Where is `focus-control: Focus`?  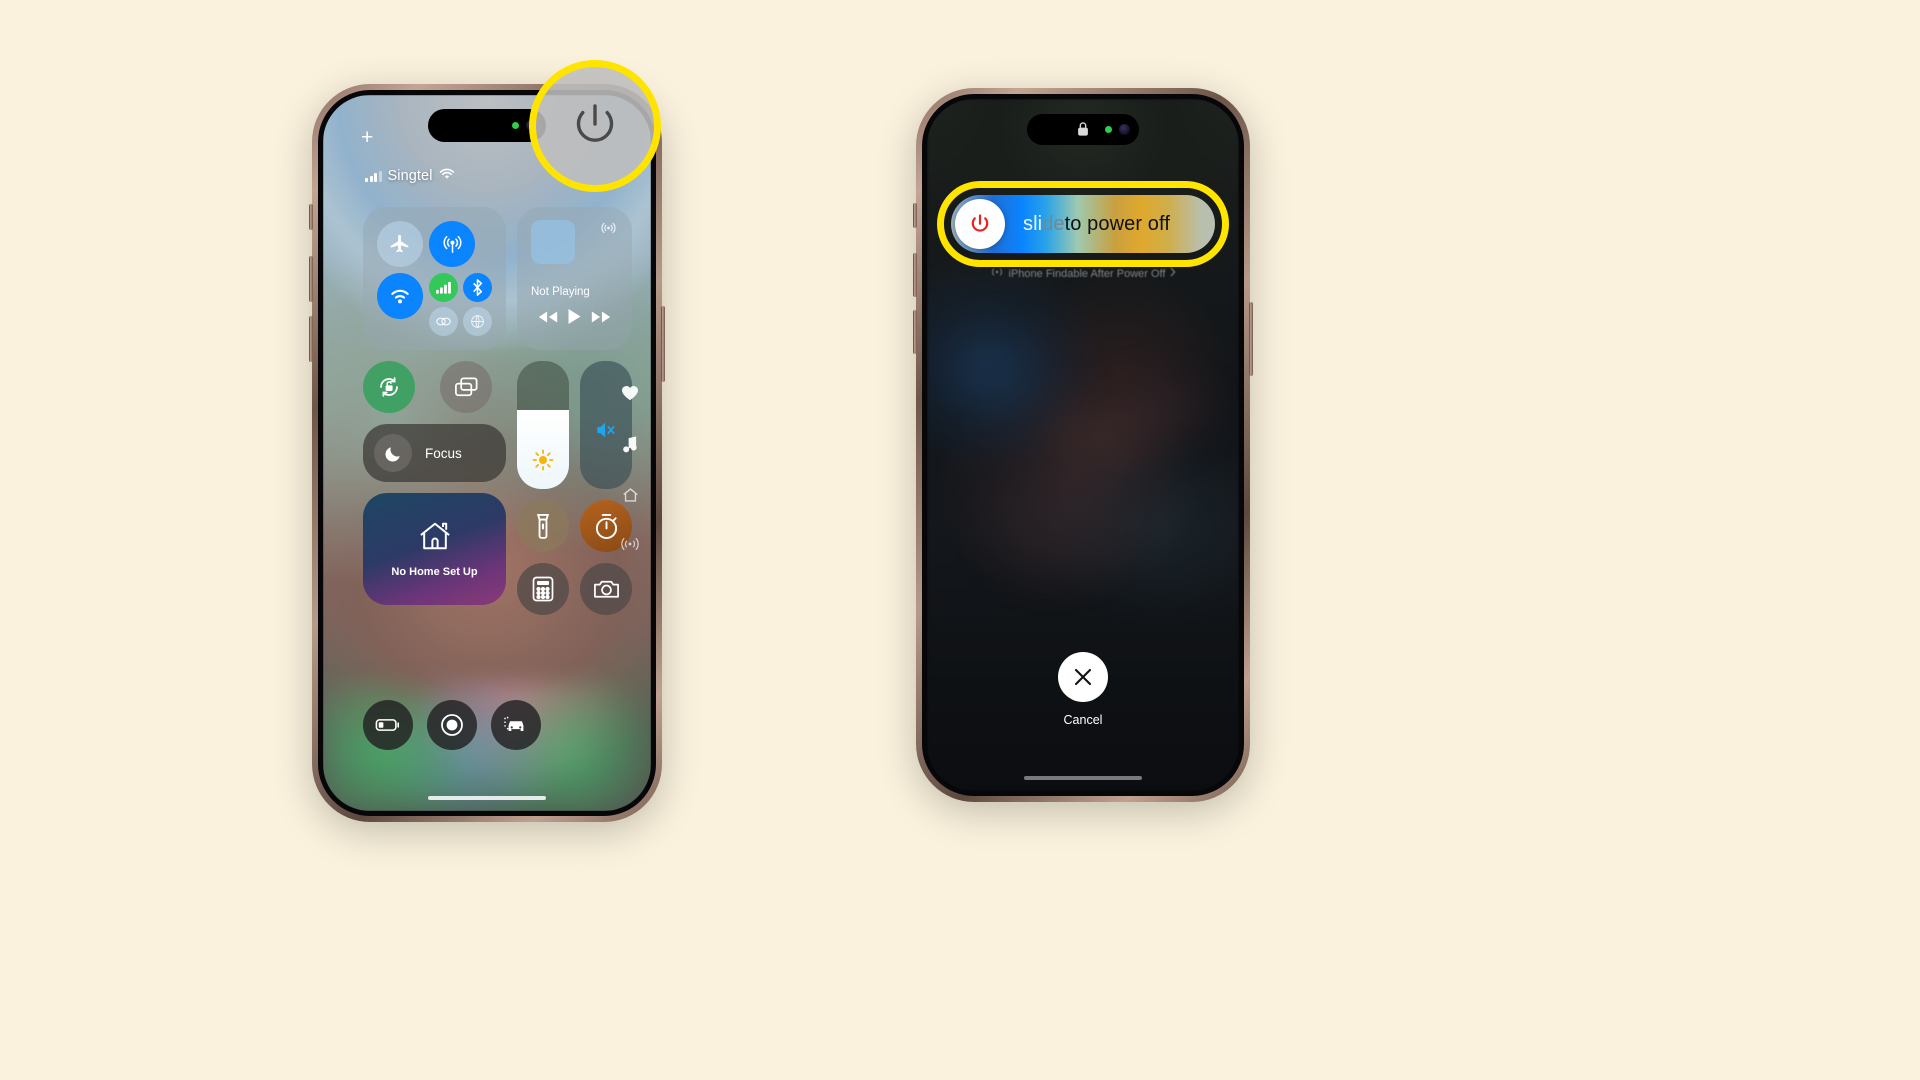 focus-control: Focus is located at coordinates (434, 453).